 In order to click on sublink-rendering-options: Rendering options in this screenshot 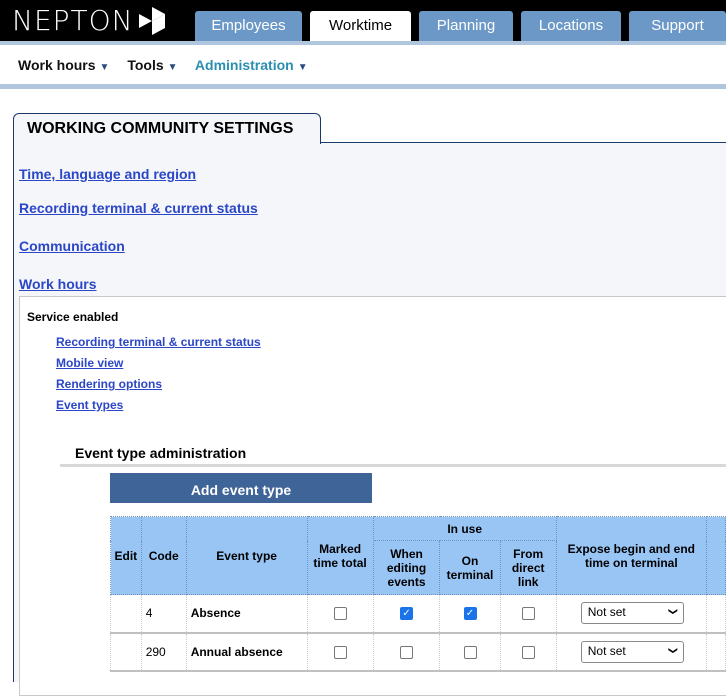, I will do `click(109, 384)`.